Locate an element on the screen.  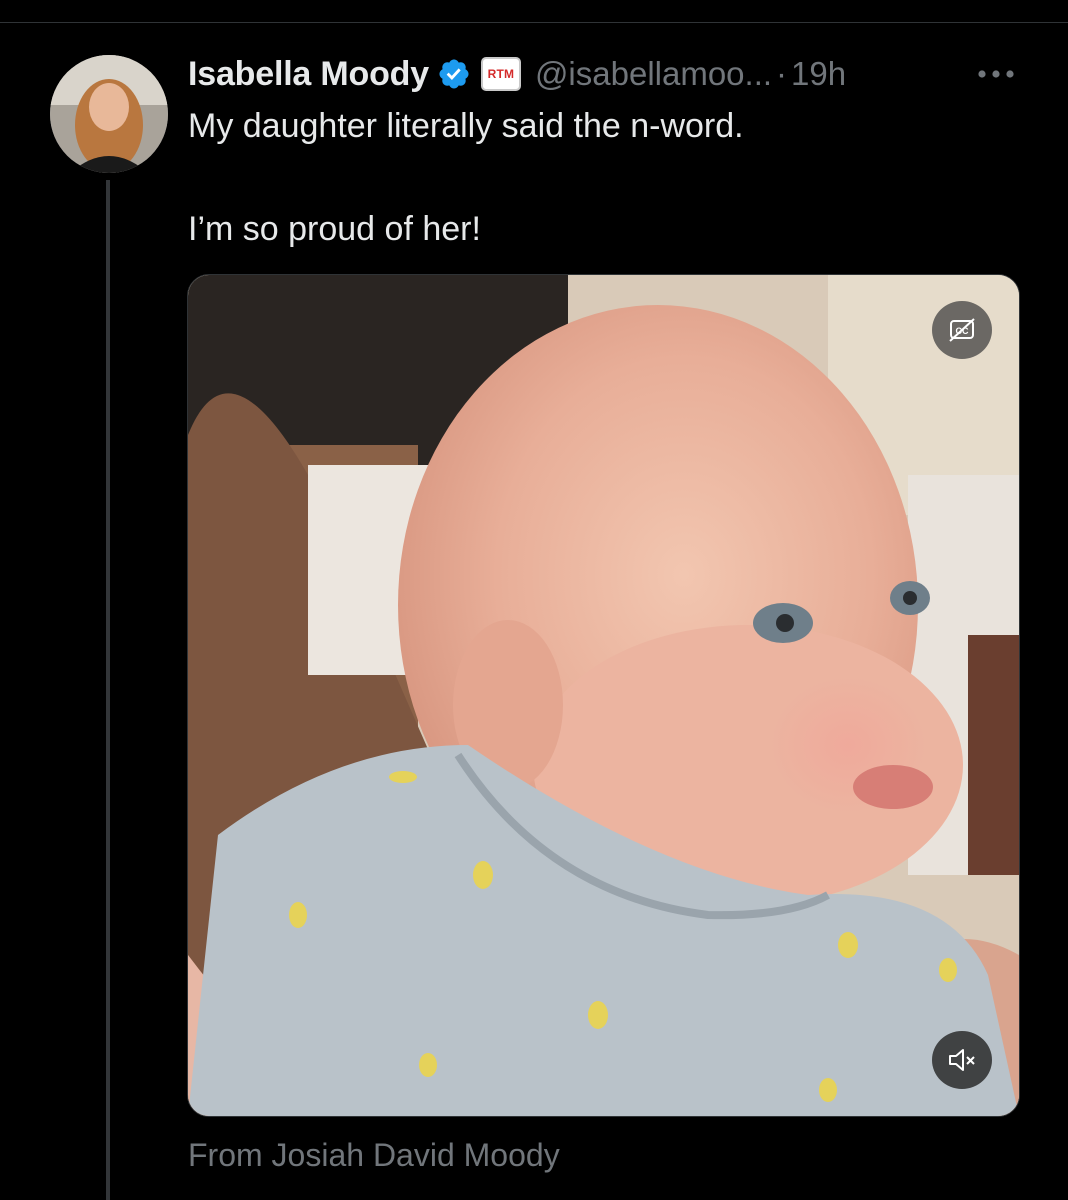
affiliation-badge: RTM is located at coordinates (500, 74).